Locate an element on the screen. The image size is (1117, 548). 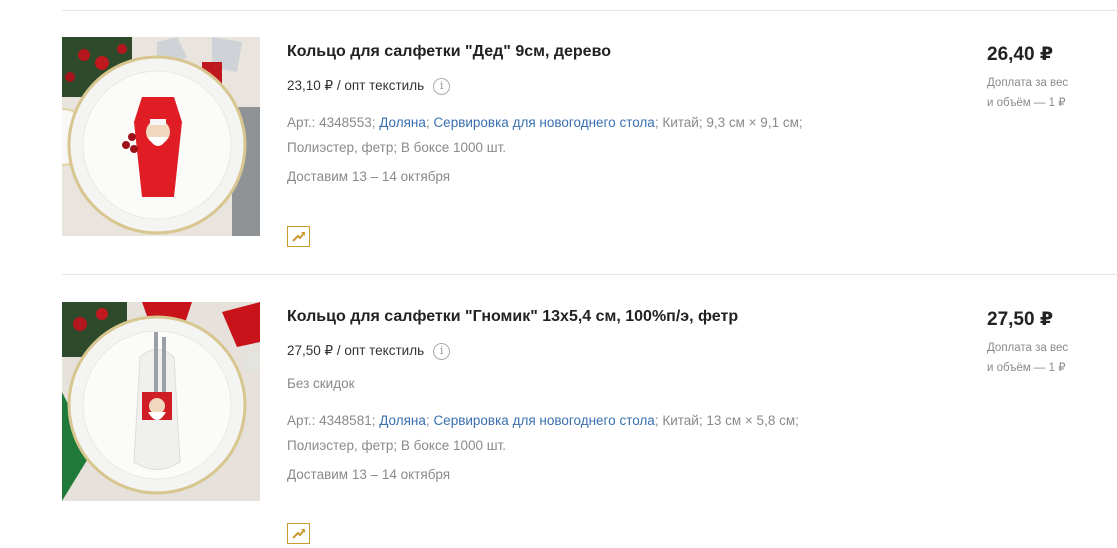
opt-price: 27,50 ₽ / опт текстиль is located at coordinates (356, 350).